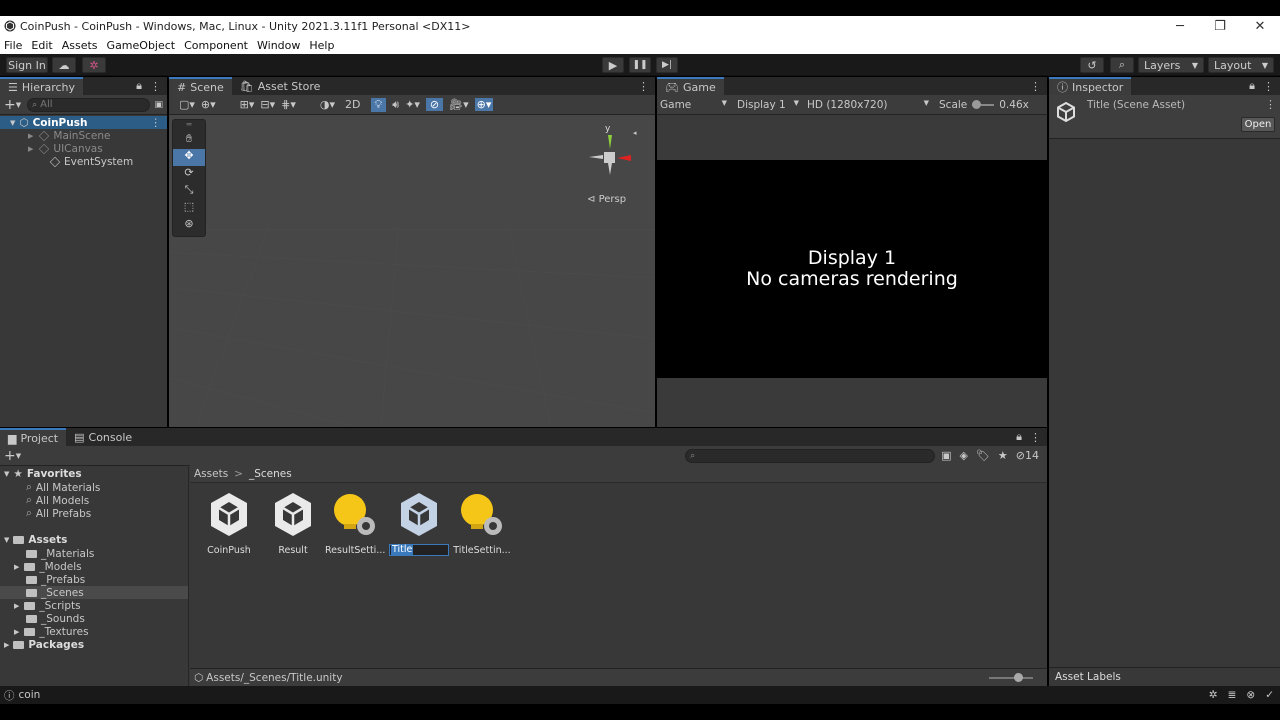  I want to click on camera-icon: 🎥︎▾, so click(459, 104).